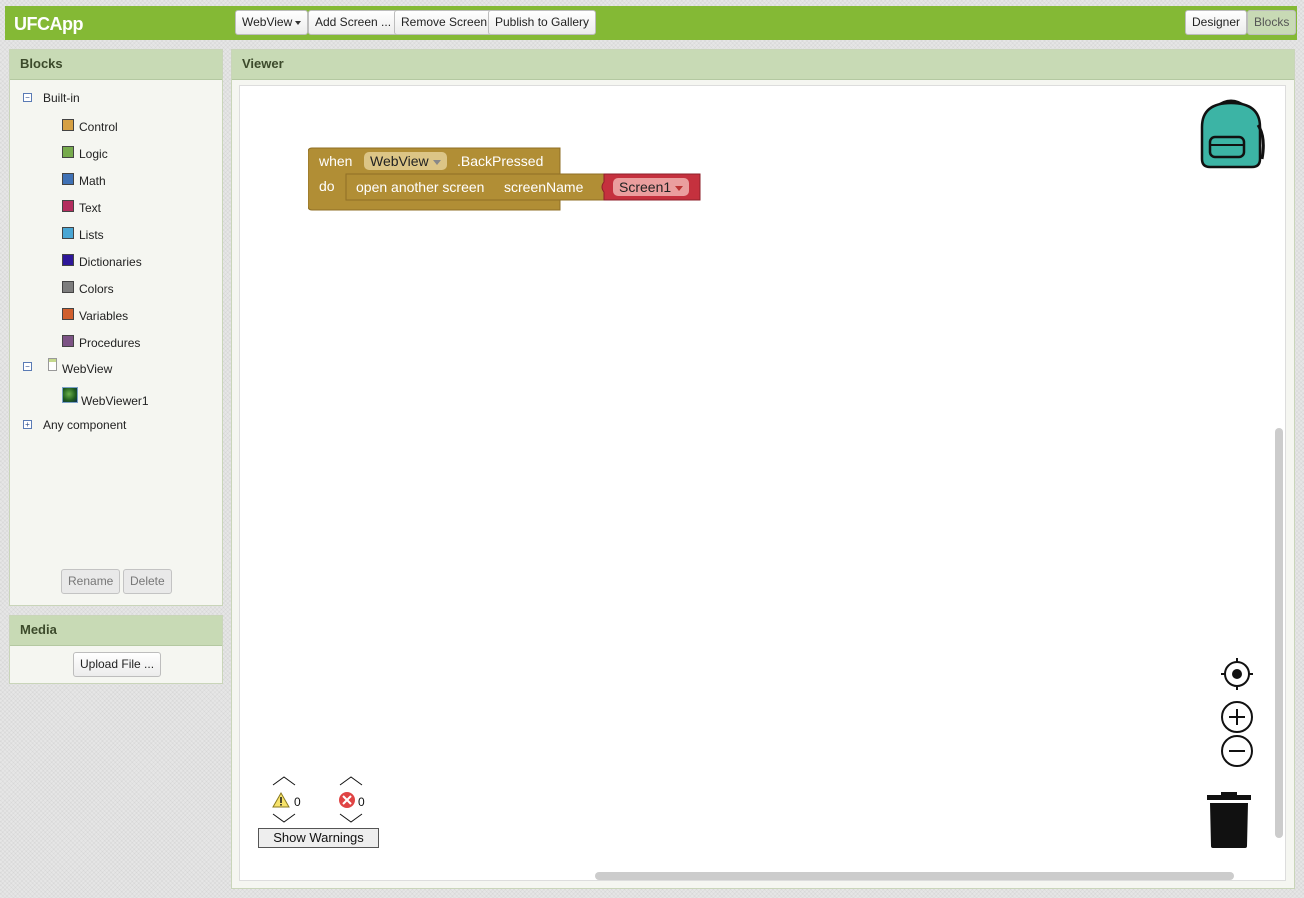 Image resolution: width=1304 pixels, height=898 pixels. Describe the element at coordinates (91, 235) in the screenshot. I see `tree-item-lists: Lists` at that location.